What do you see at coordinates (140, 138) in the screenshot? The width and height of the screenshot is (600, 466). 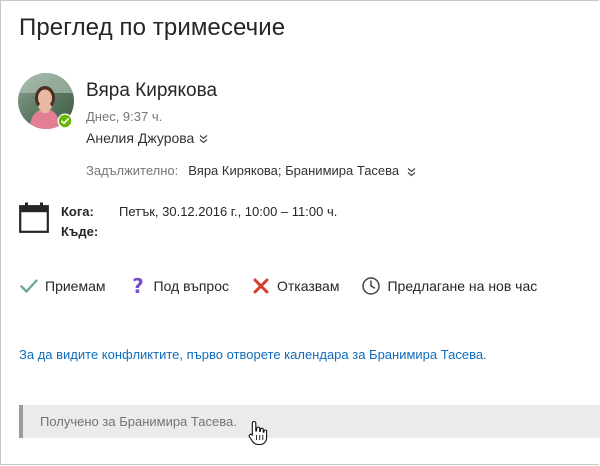 I see `recipient-name: Анелия Джурова` at bounding box center [140, 138].